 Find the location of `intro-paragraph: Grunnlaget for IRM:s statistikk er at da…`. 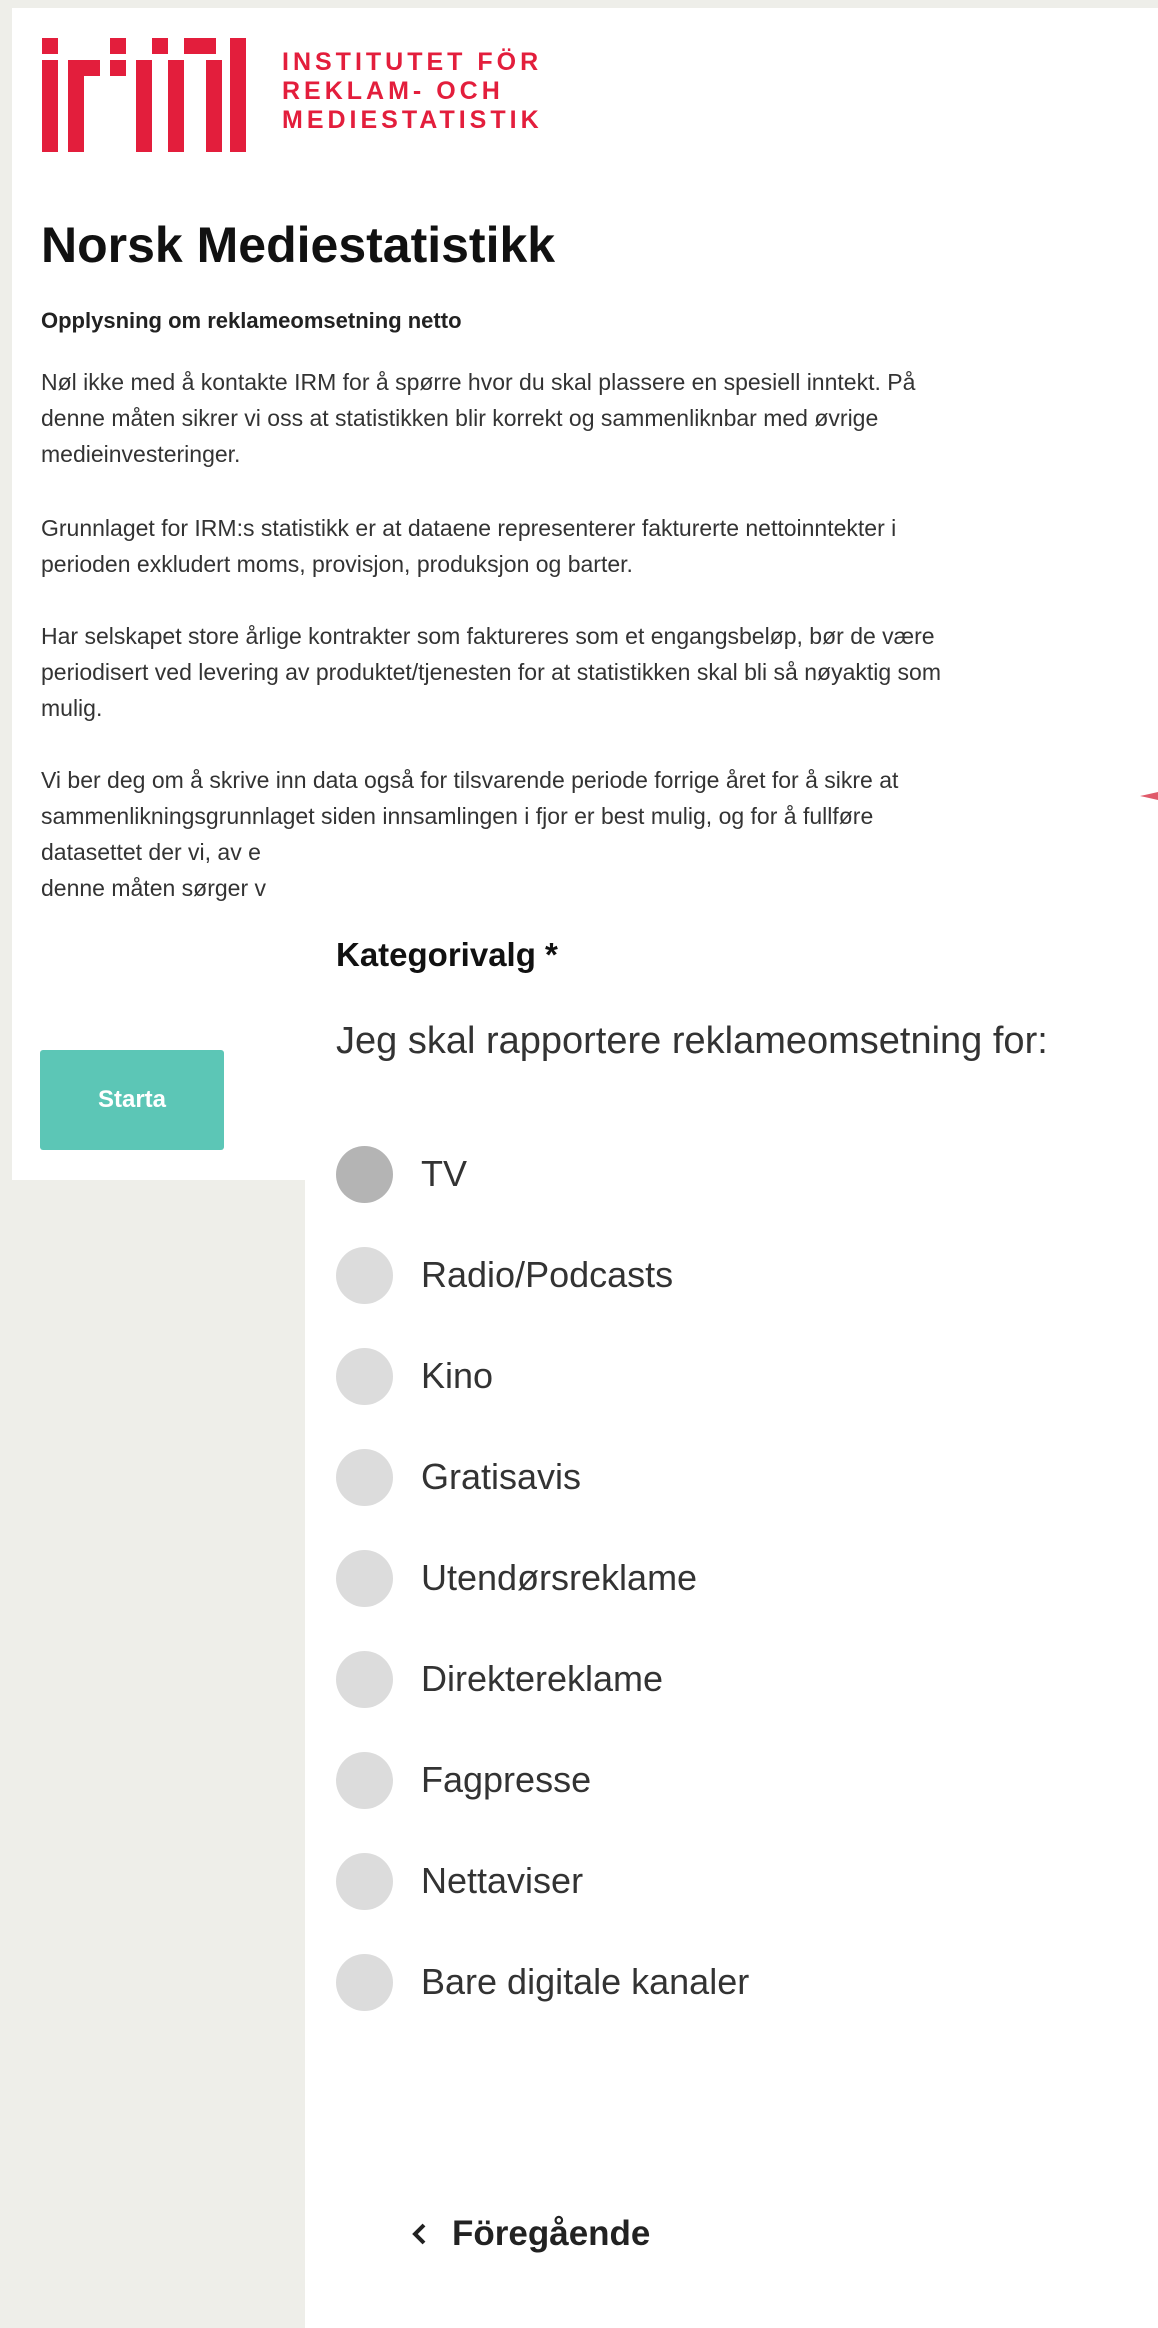

intro-paragraph: Grunnlaget for IRM:s statistikk er at da… is located at coordinates (596, 546).